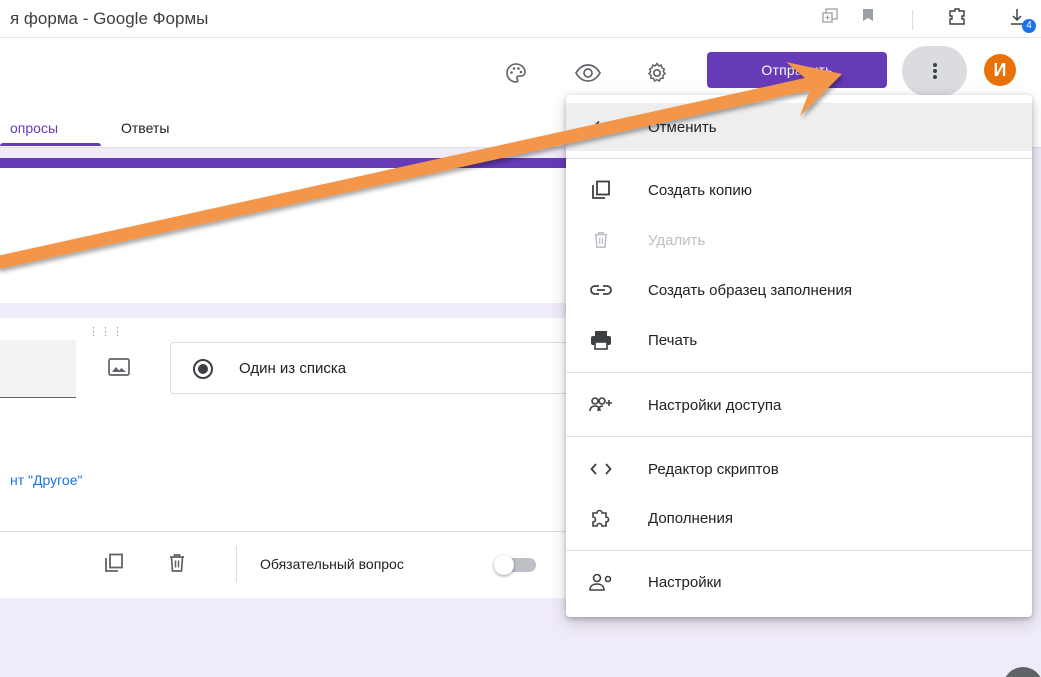 Image resolution: width=1041 pixels, height=677 pixels. Describe the element at coordinates (799, 340) in the screenshot. I see `menu-item-print: Печать` at that location.